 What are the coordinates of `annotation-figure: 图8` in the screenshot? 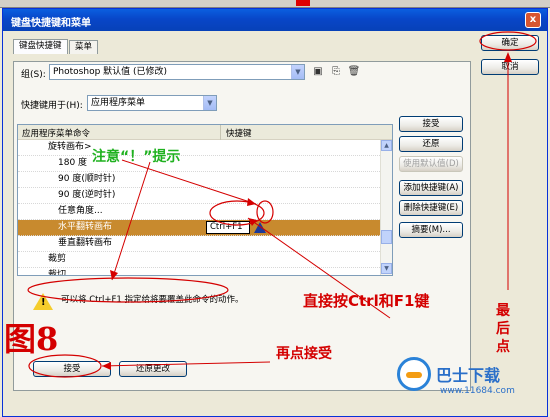 It's located at (31, 339).